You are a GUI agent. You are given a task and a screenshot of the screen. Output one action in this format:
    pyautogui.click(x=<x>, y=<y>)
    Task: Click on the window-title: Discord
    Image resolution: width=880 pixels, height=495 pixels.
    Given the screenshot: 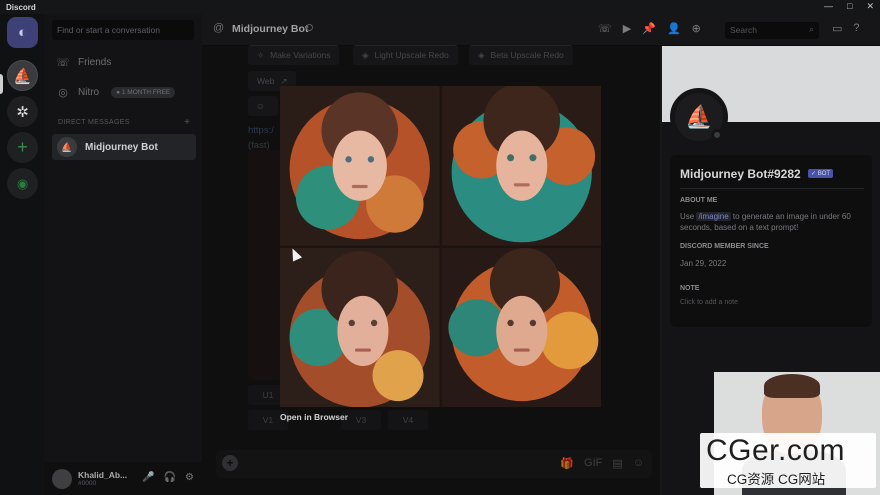 What is the action you would take?
    pyautogui.click(x=21, y=7)
    